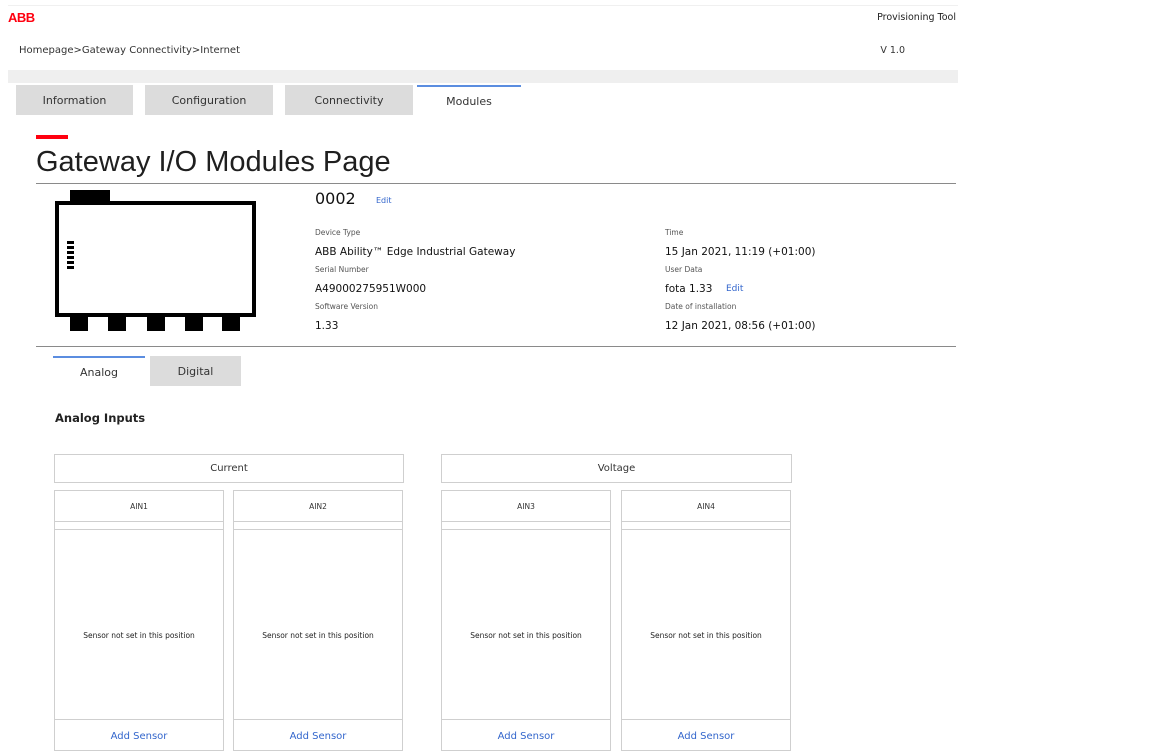 Image resolution: width=1155 pixels, height=751 pixels. Describe the element at coordinates (349, 100) in the screenshot. I see `tab-connectivity: Connectivity` at that location.